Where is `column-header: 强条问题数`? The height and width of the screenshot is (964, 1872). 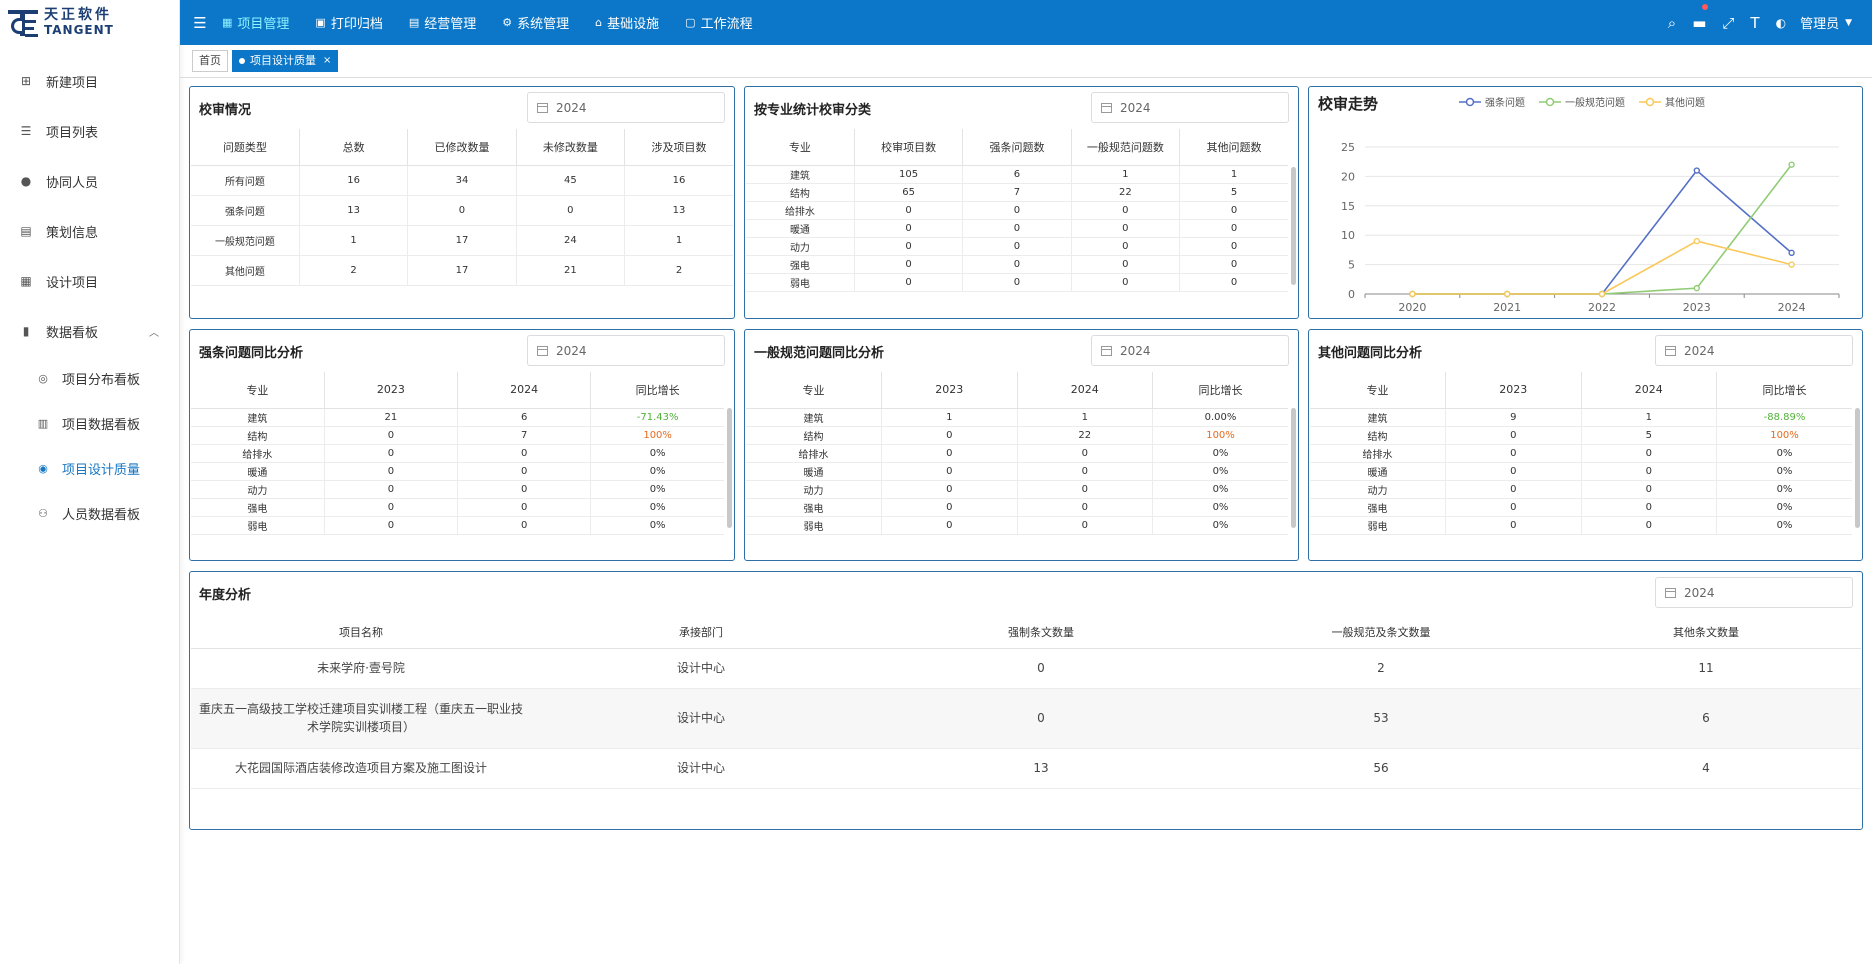
column-header: 强条问题数 is located at coordinates (1017, 147).